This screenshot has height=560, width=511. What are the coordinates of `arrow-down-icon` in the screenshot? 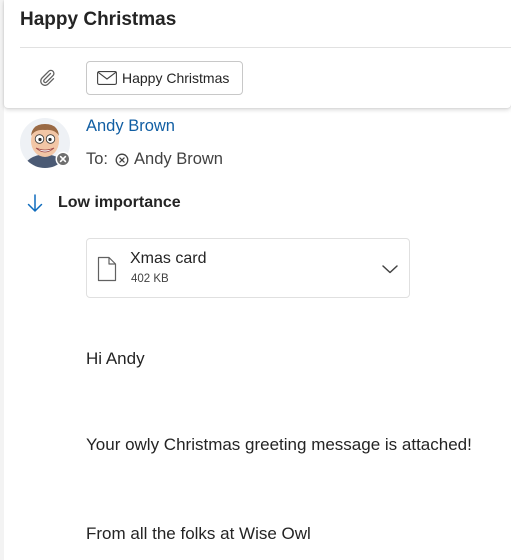 It's located at (35, 203).